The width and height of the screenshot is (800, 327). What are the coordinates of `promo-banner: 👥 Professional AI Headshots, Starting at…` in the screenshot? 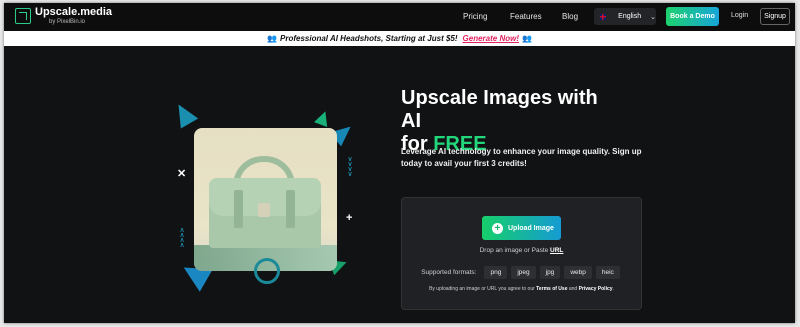 It's located at (399, 38).